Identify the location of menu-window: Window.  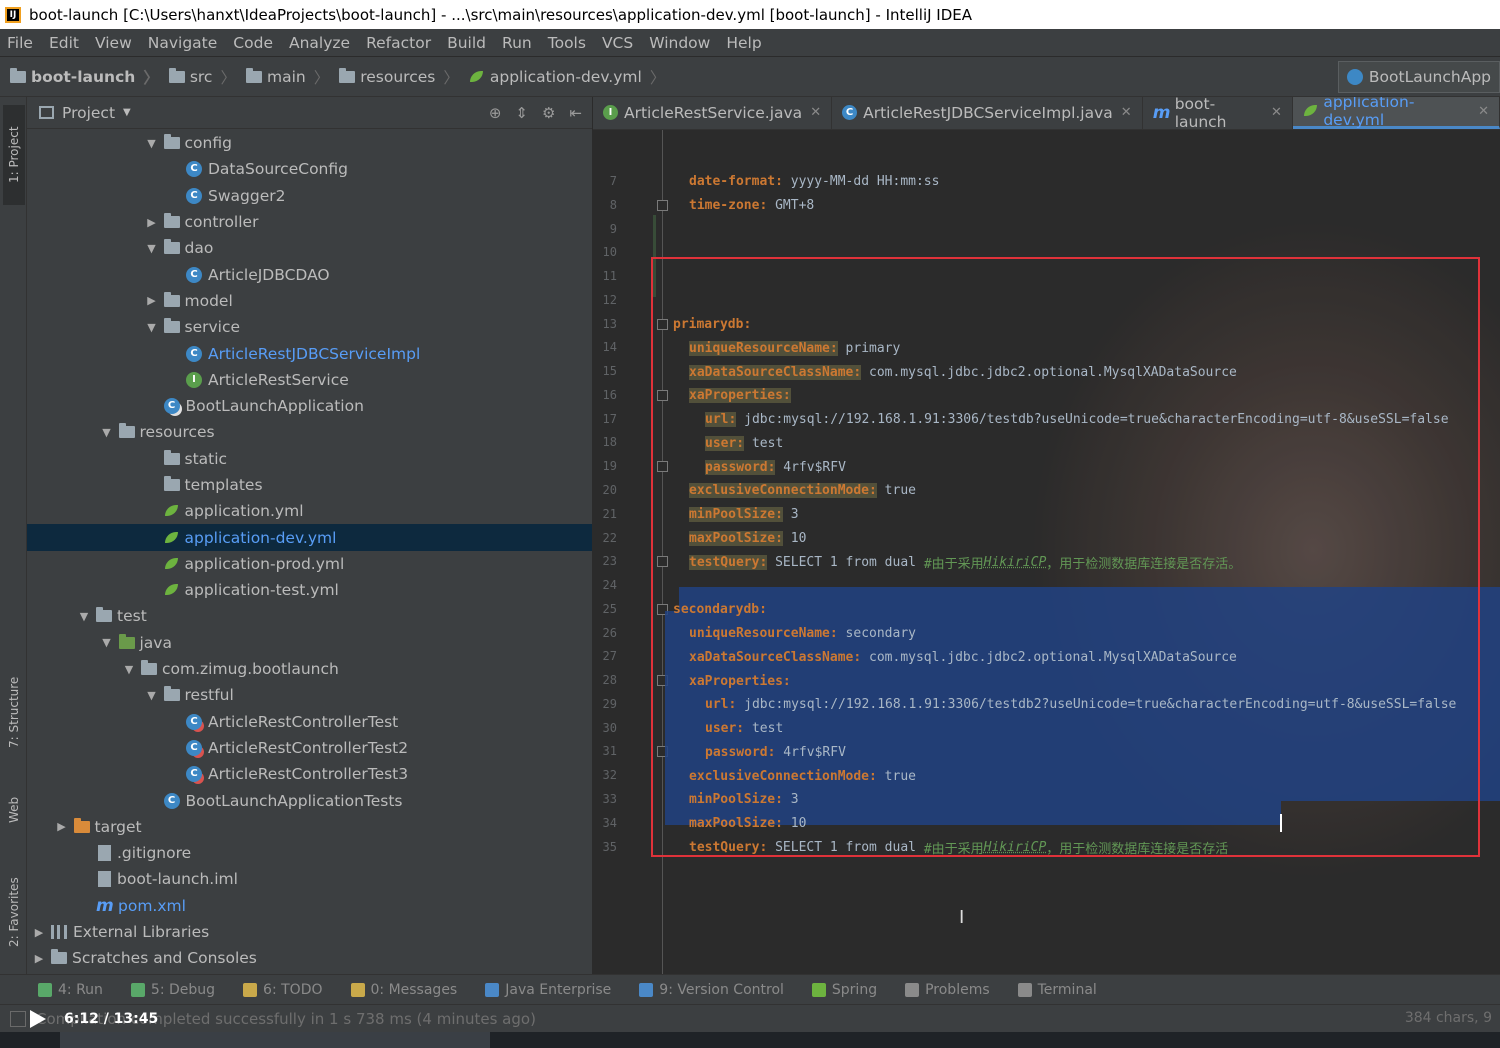
(679, 43).